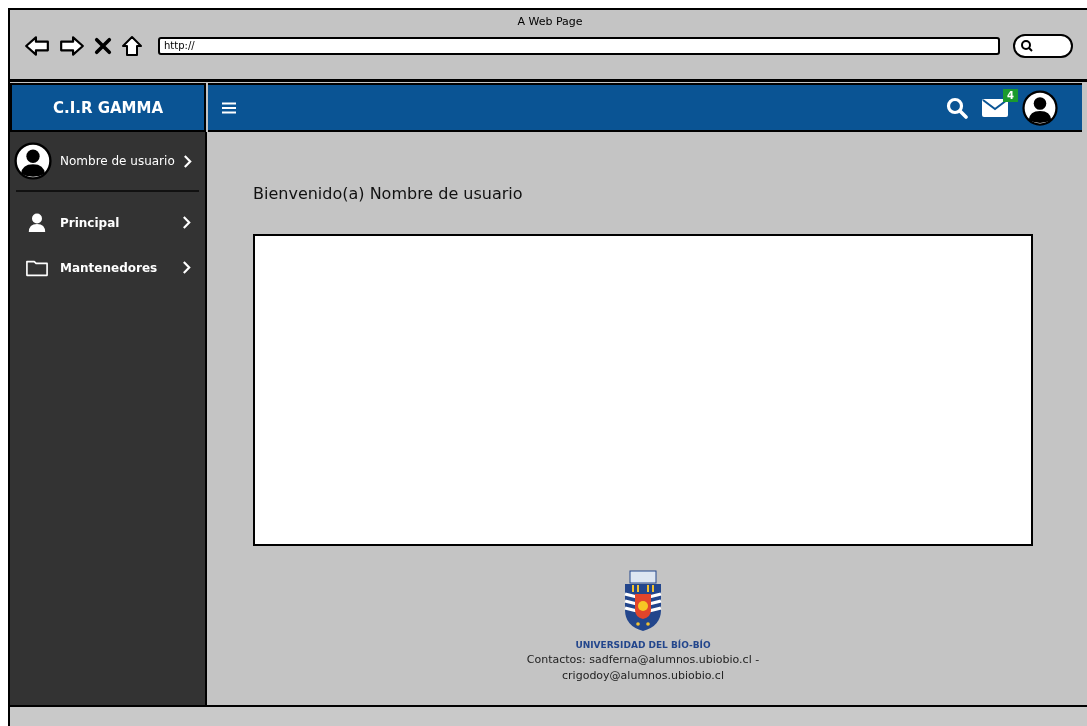 This screenshot has width=1087, height=726. I want to click on address-field: http://, so click(579, 46).